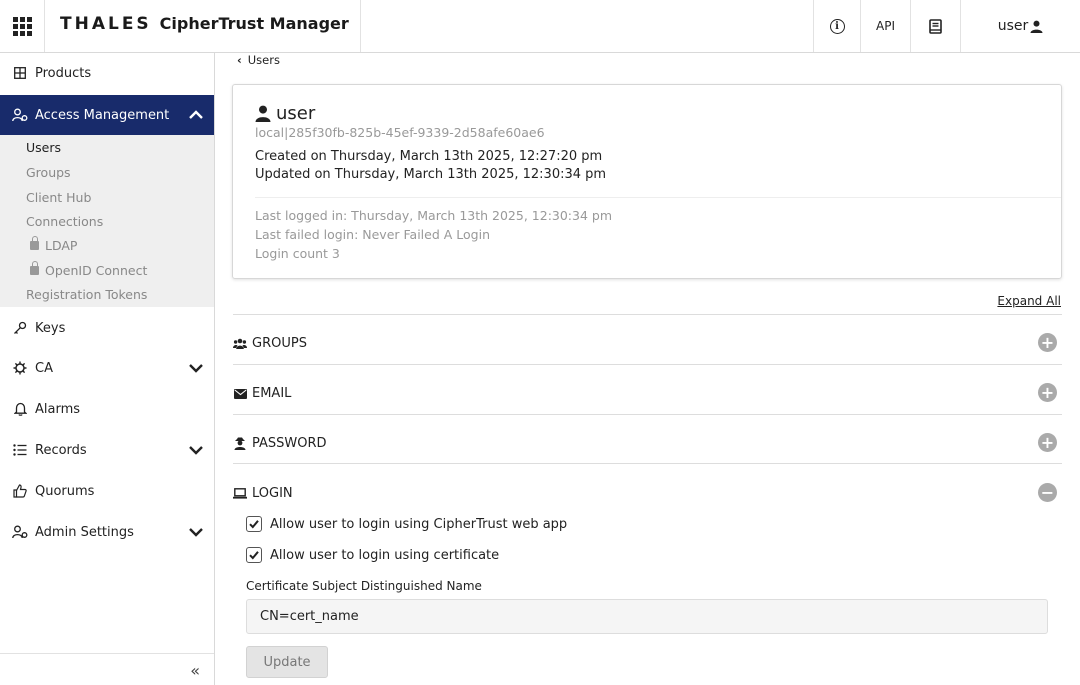  I want to click on sidebar-item-label: Access Management, so click(102, 115).